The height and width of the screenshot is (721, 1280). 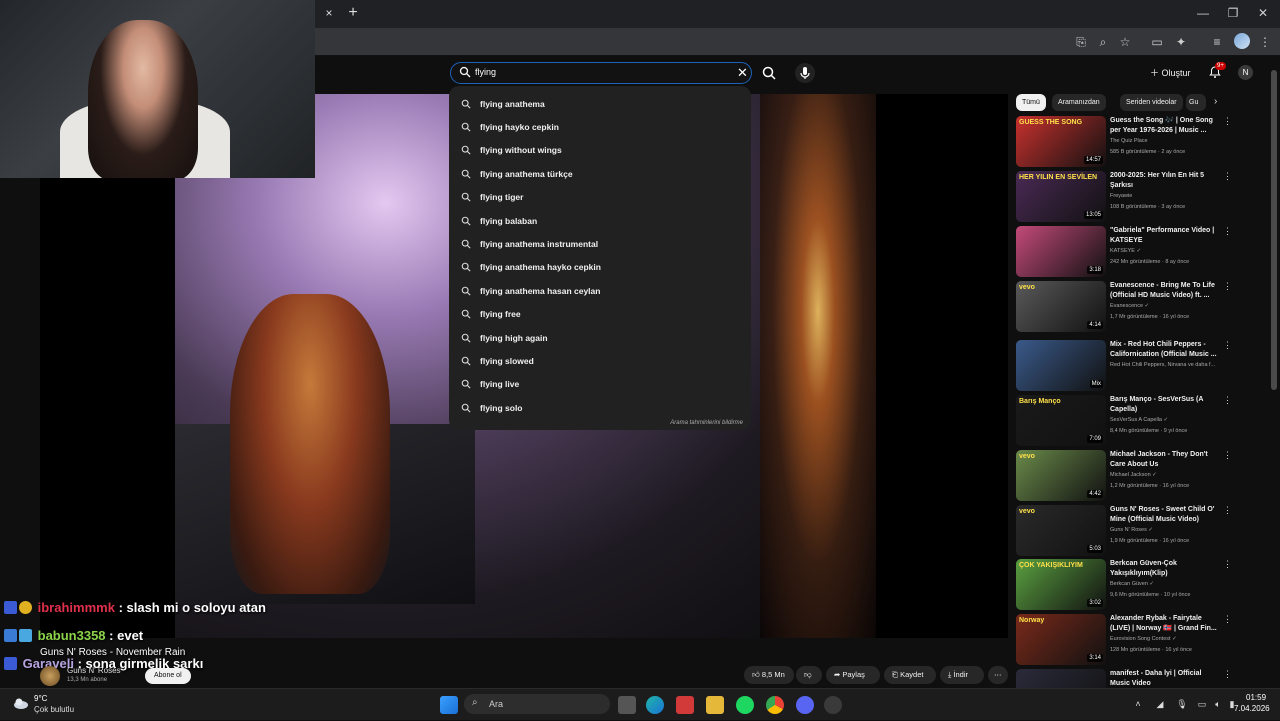 What do you see at coordinates (600, 290) in the screenshot?
I see `suggestion-item: flying anathema hasan ceylan` at bounding box center [600, 290].